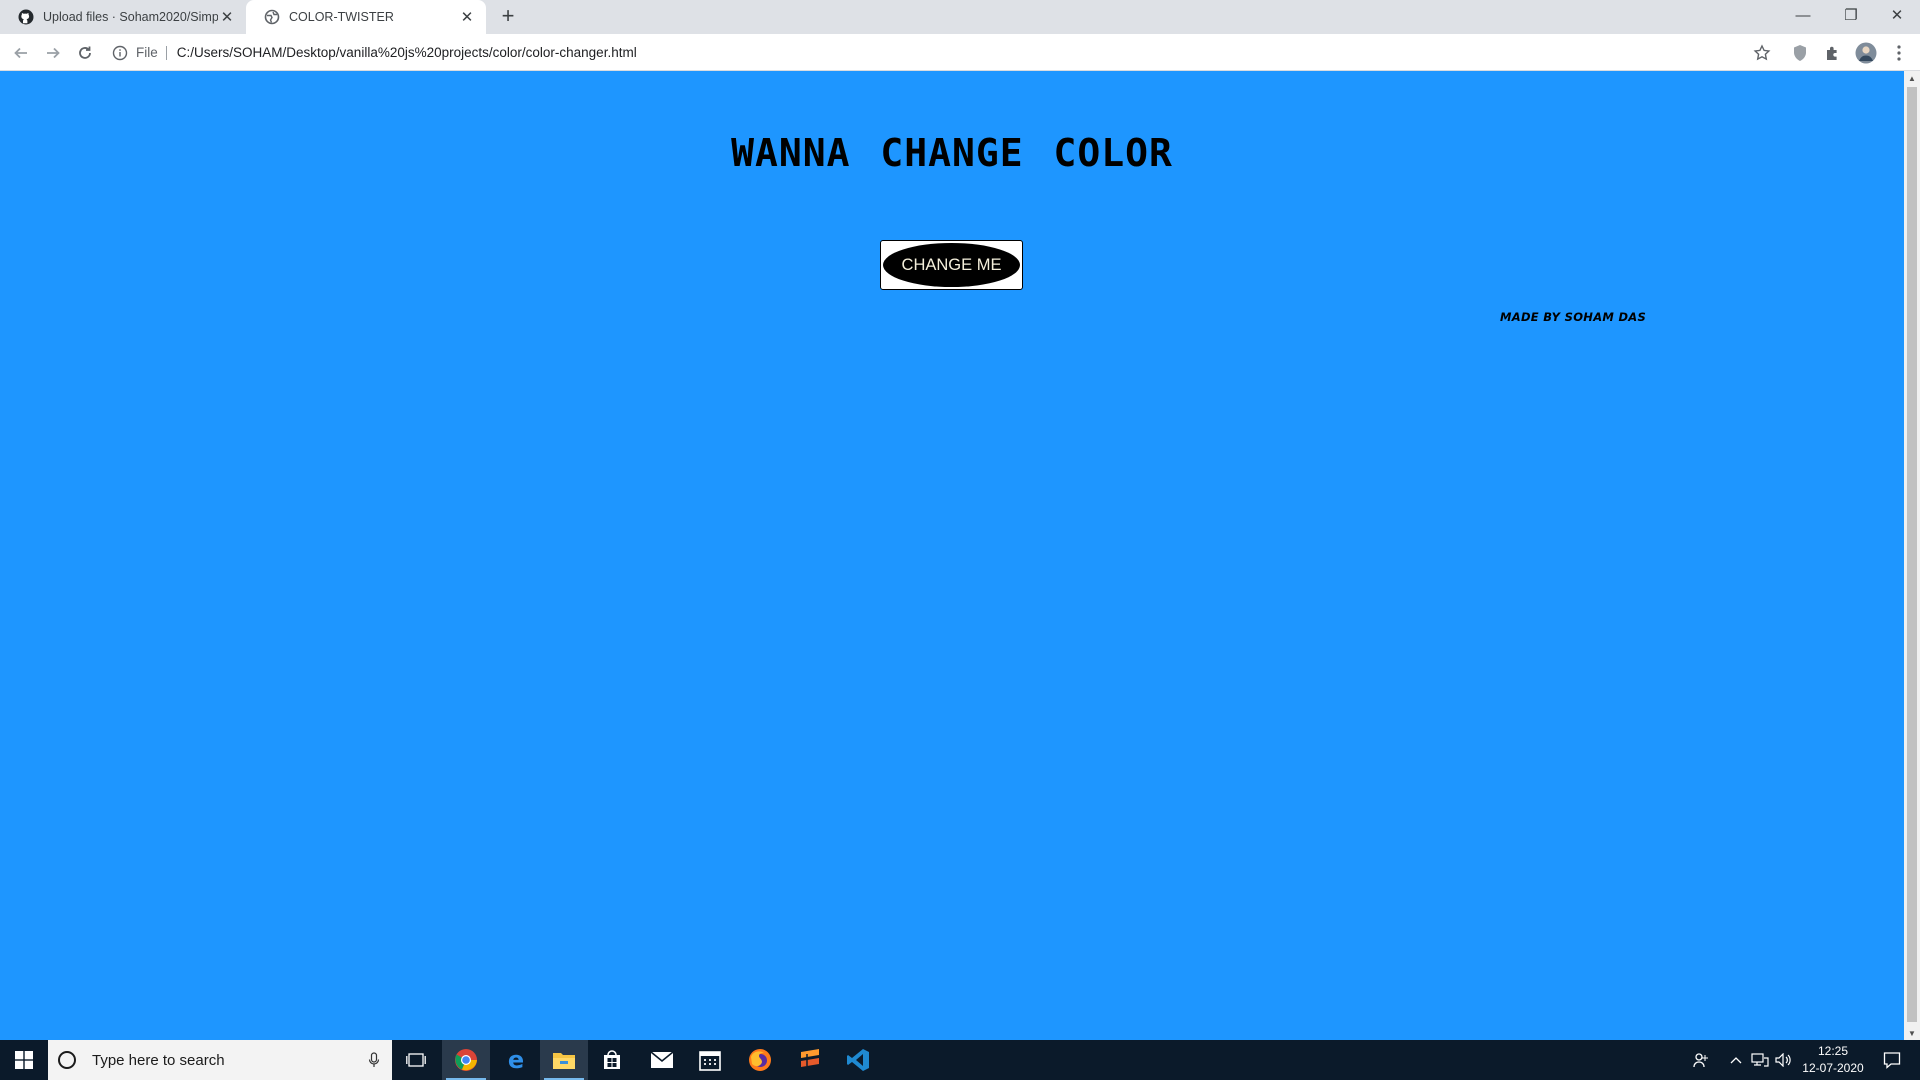 This screenshot has width=1920, height=1080. Describe the element at coordinates (53, 53) in the screenshot. I see `forward-icon` at that location.